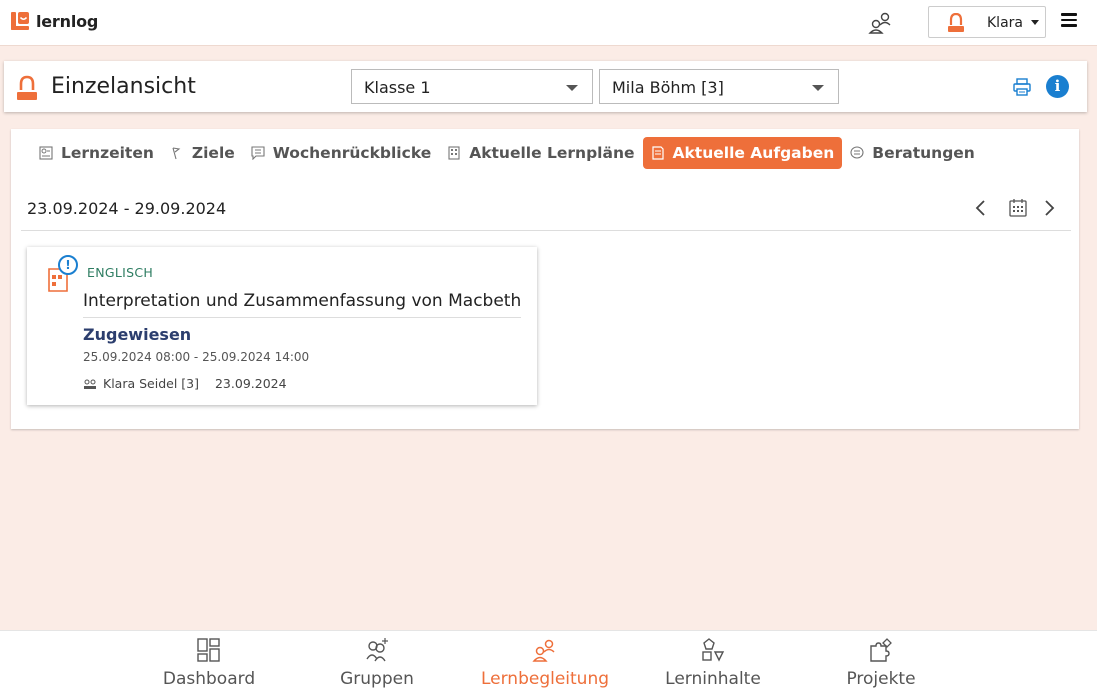  What do you see at coordinates (713, 650) in the screenshot?
I see `shapes-icon` at bounding box center [713, 650].